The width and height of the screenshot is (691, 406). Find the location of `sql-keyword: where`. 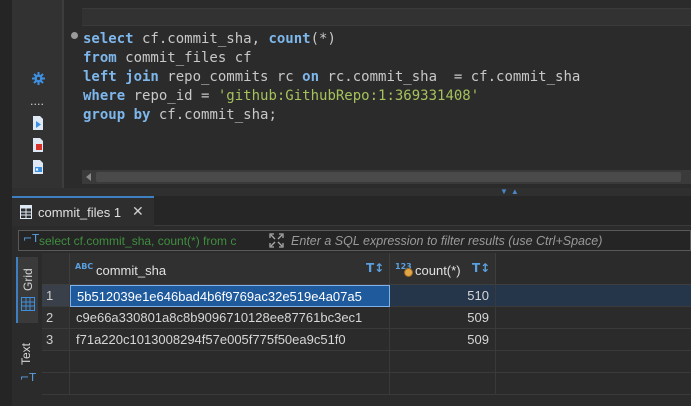

sql-keyword: where is located at coordinates (104, 96).